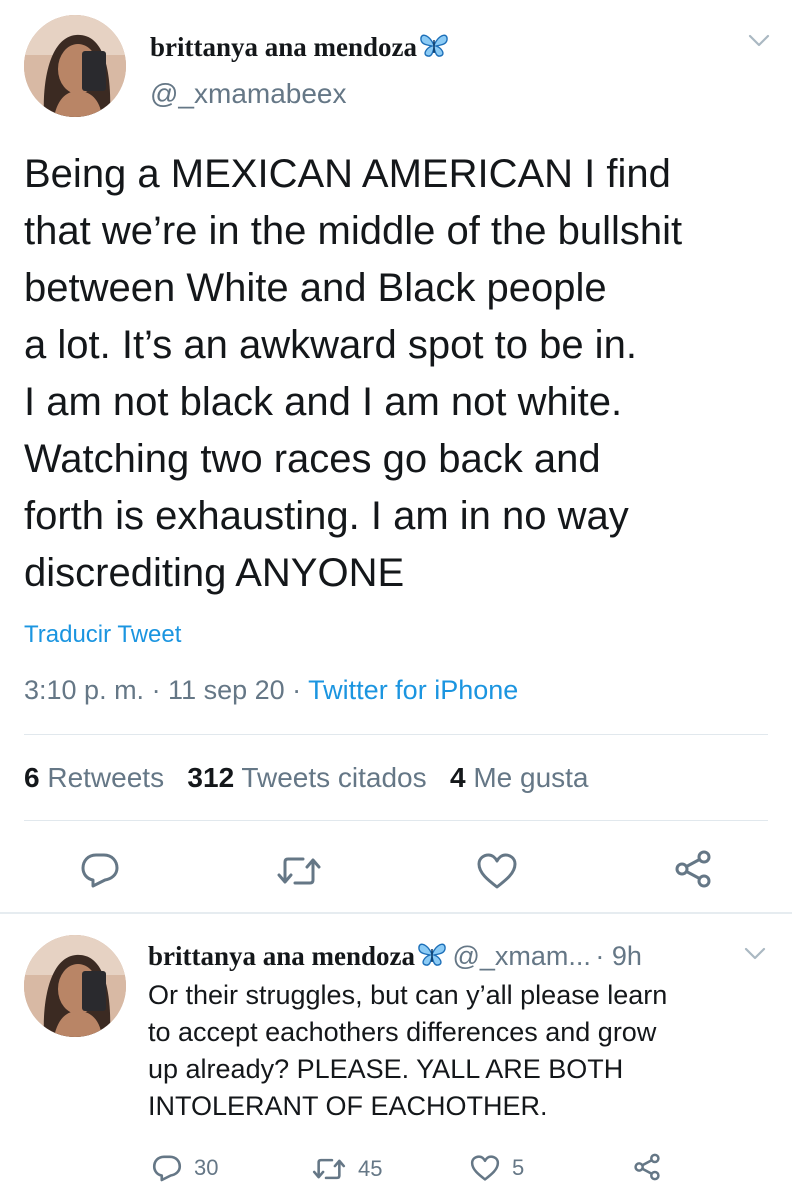  What do you see at coordinates (312, 459) in the screenshot?
I see `tweet-text-line: Watching two races go back and` at bounding box center [312, 459].